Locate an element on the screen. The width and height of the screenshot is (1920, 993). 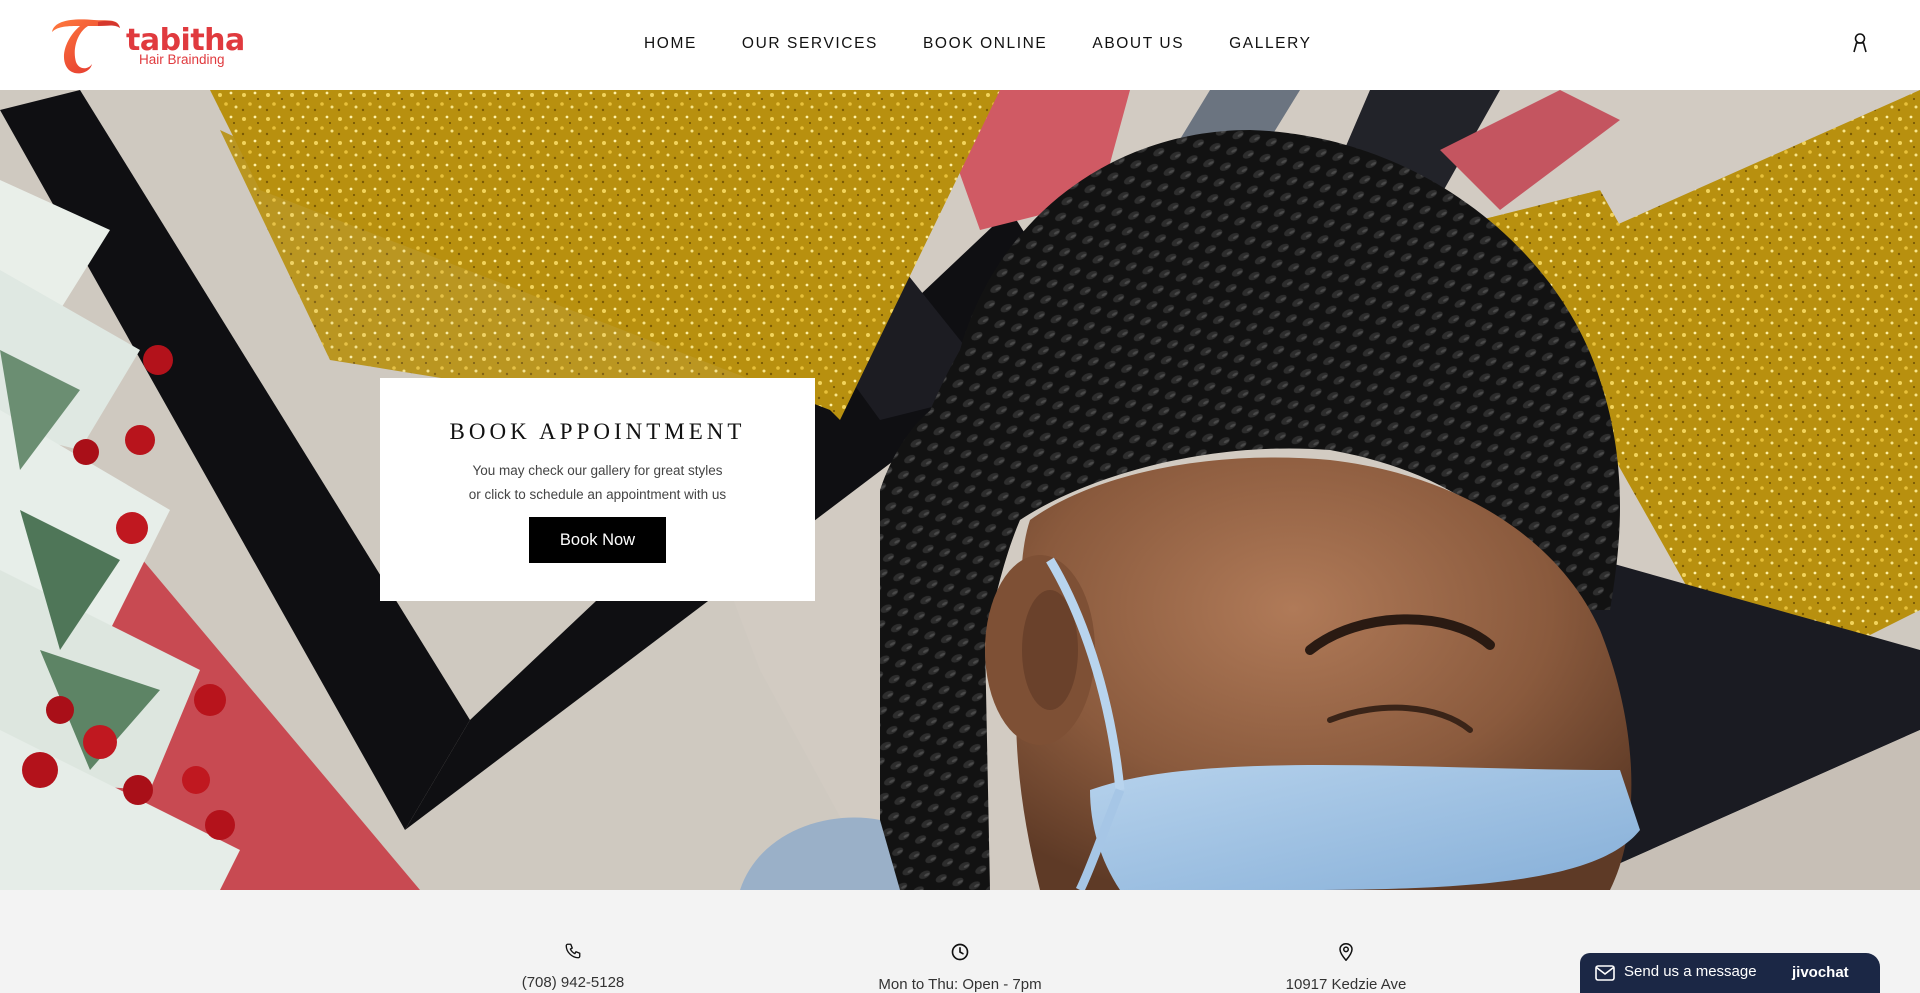
chat-widget: Send us a message jivochat is located at coordinates (1730, 973).